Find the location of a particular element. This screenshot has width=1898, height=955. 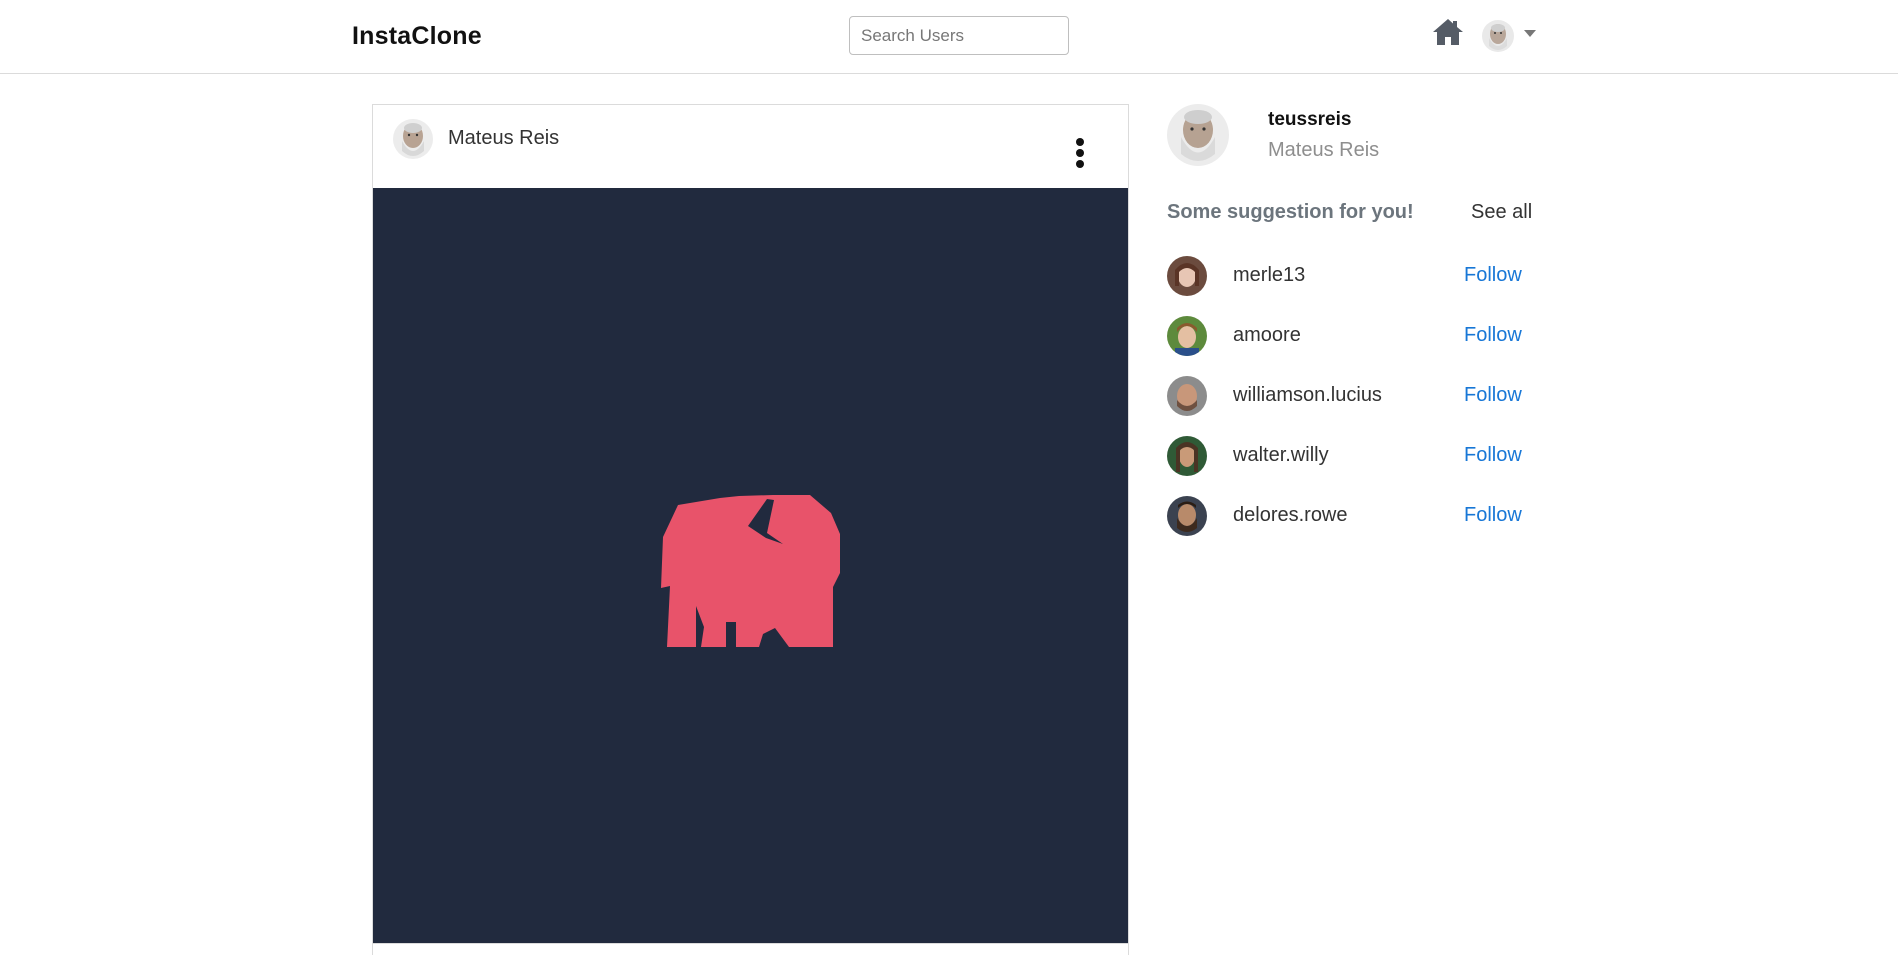

profile-full-name: Mateus Reis is located at coordinates (1324, 150).